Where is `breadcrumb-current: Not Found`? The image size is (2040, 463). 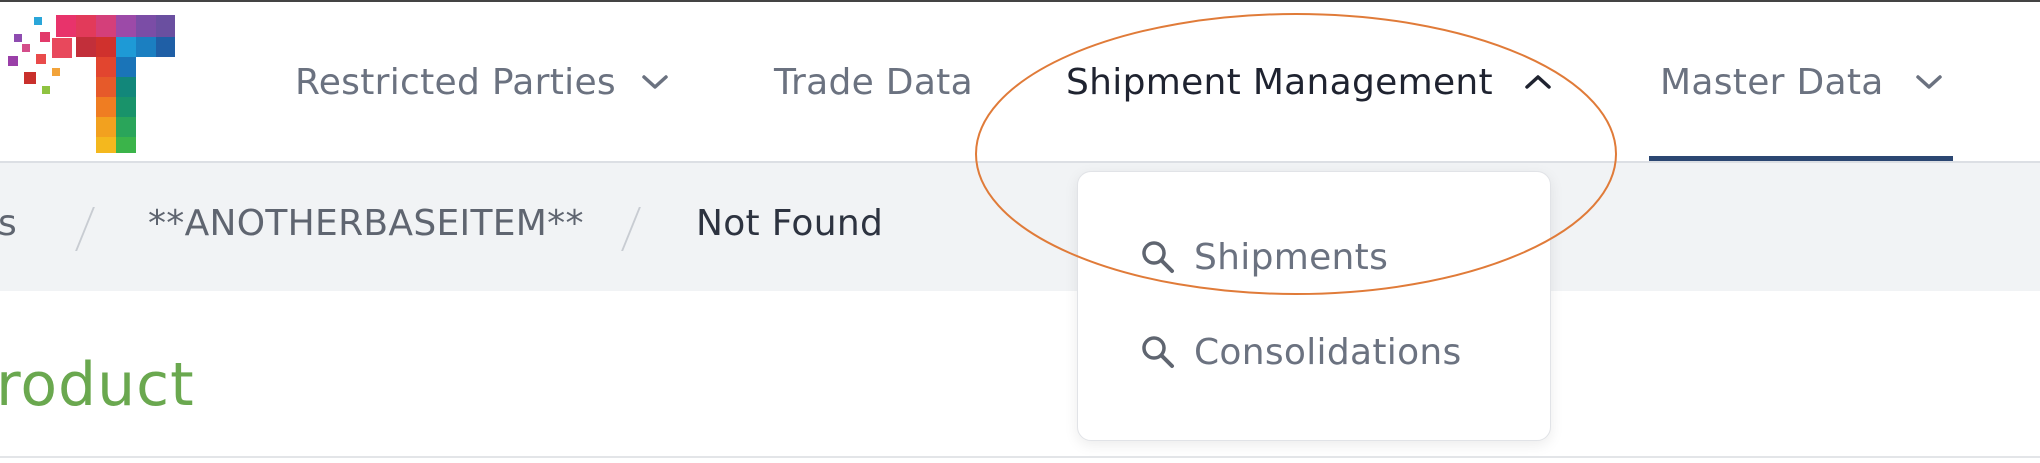
breadcrumb-current: Not Found is located at coordinates (790, 223).